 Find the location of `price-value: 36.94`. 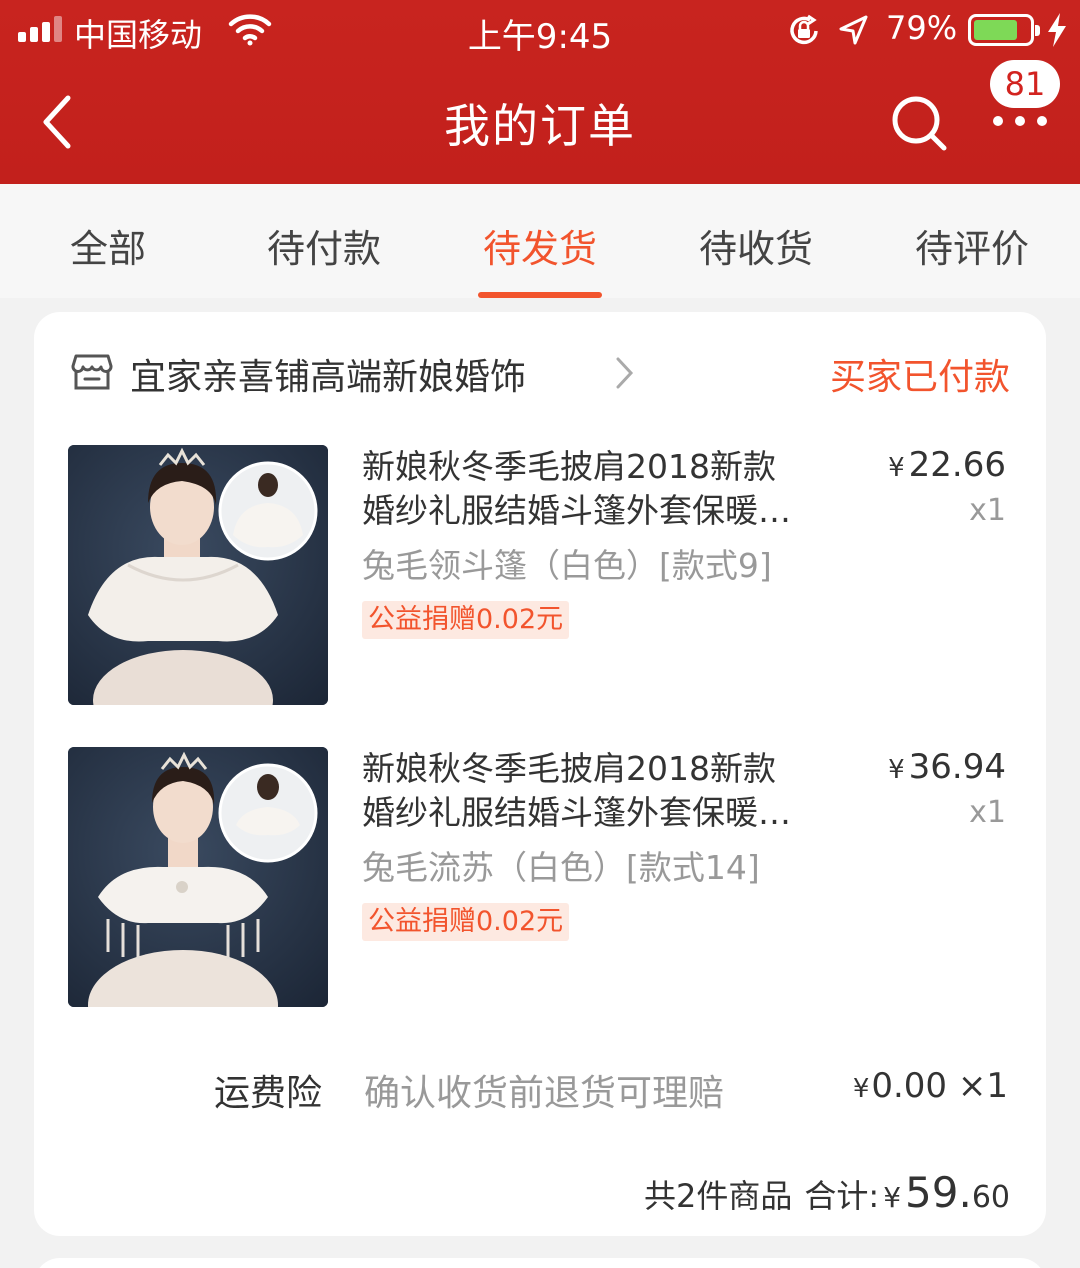

price-value: 36.94 is located at coordinates (957, 767).